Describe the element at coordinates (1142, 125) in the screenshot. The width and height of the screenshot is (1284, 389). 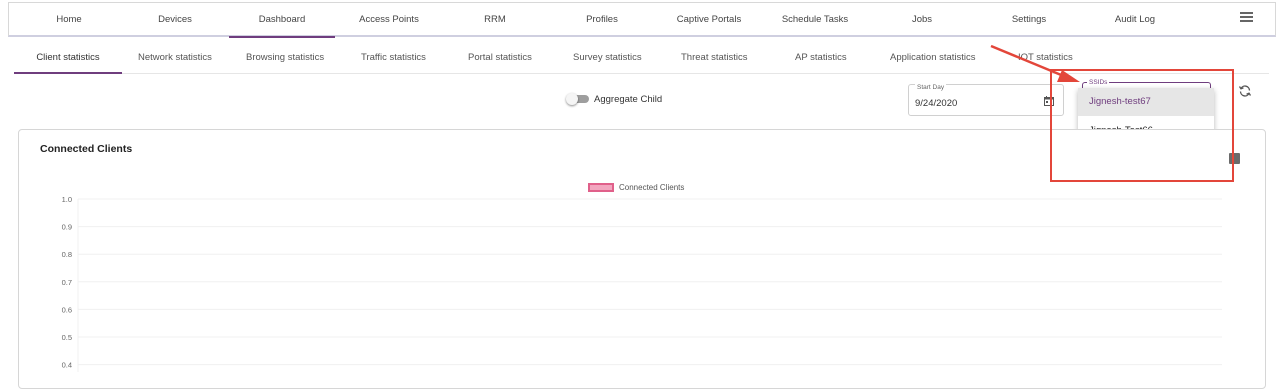
I see `annotation-highlight-box` at that location.